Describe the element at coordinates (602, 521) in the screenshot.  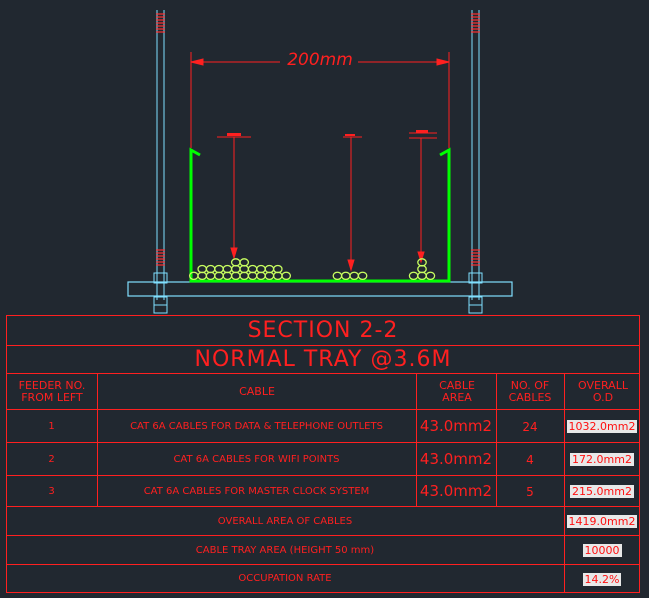
I see `overall-area-value: 1419.0mm2` at that location.